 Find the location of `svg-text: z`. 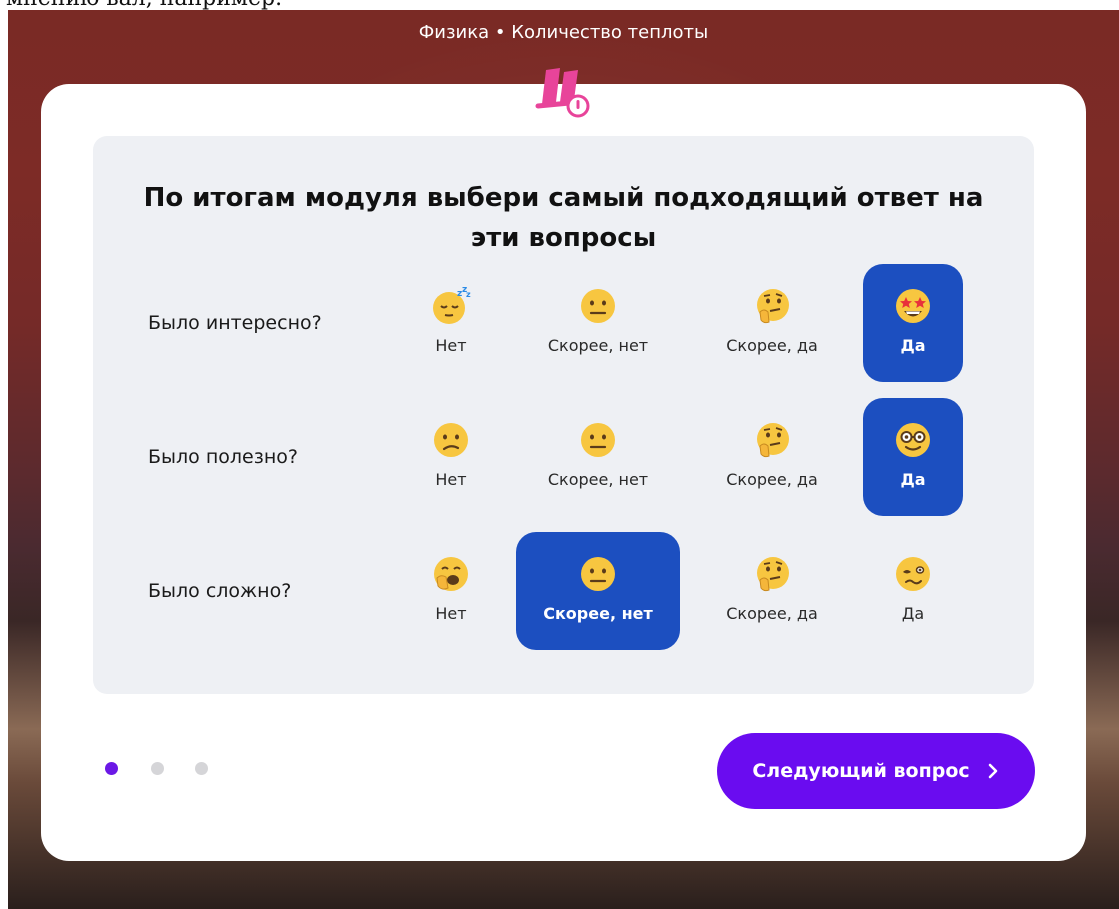

svg-text: z is located at coordinates (468, 294).